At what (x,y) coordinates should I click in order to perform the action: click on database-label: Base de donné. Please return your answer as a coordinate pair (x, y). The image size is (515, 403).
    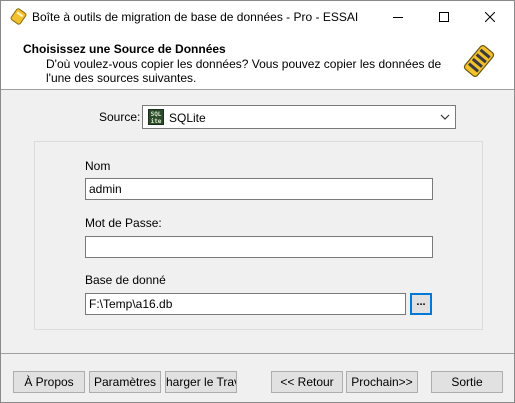
    Looking at the image, I should click on (125, 280).